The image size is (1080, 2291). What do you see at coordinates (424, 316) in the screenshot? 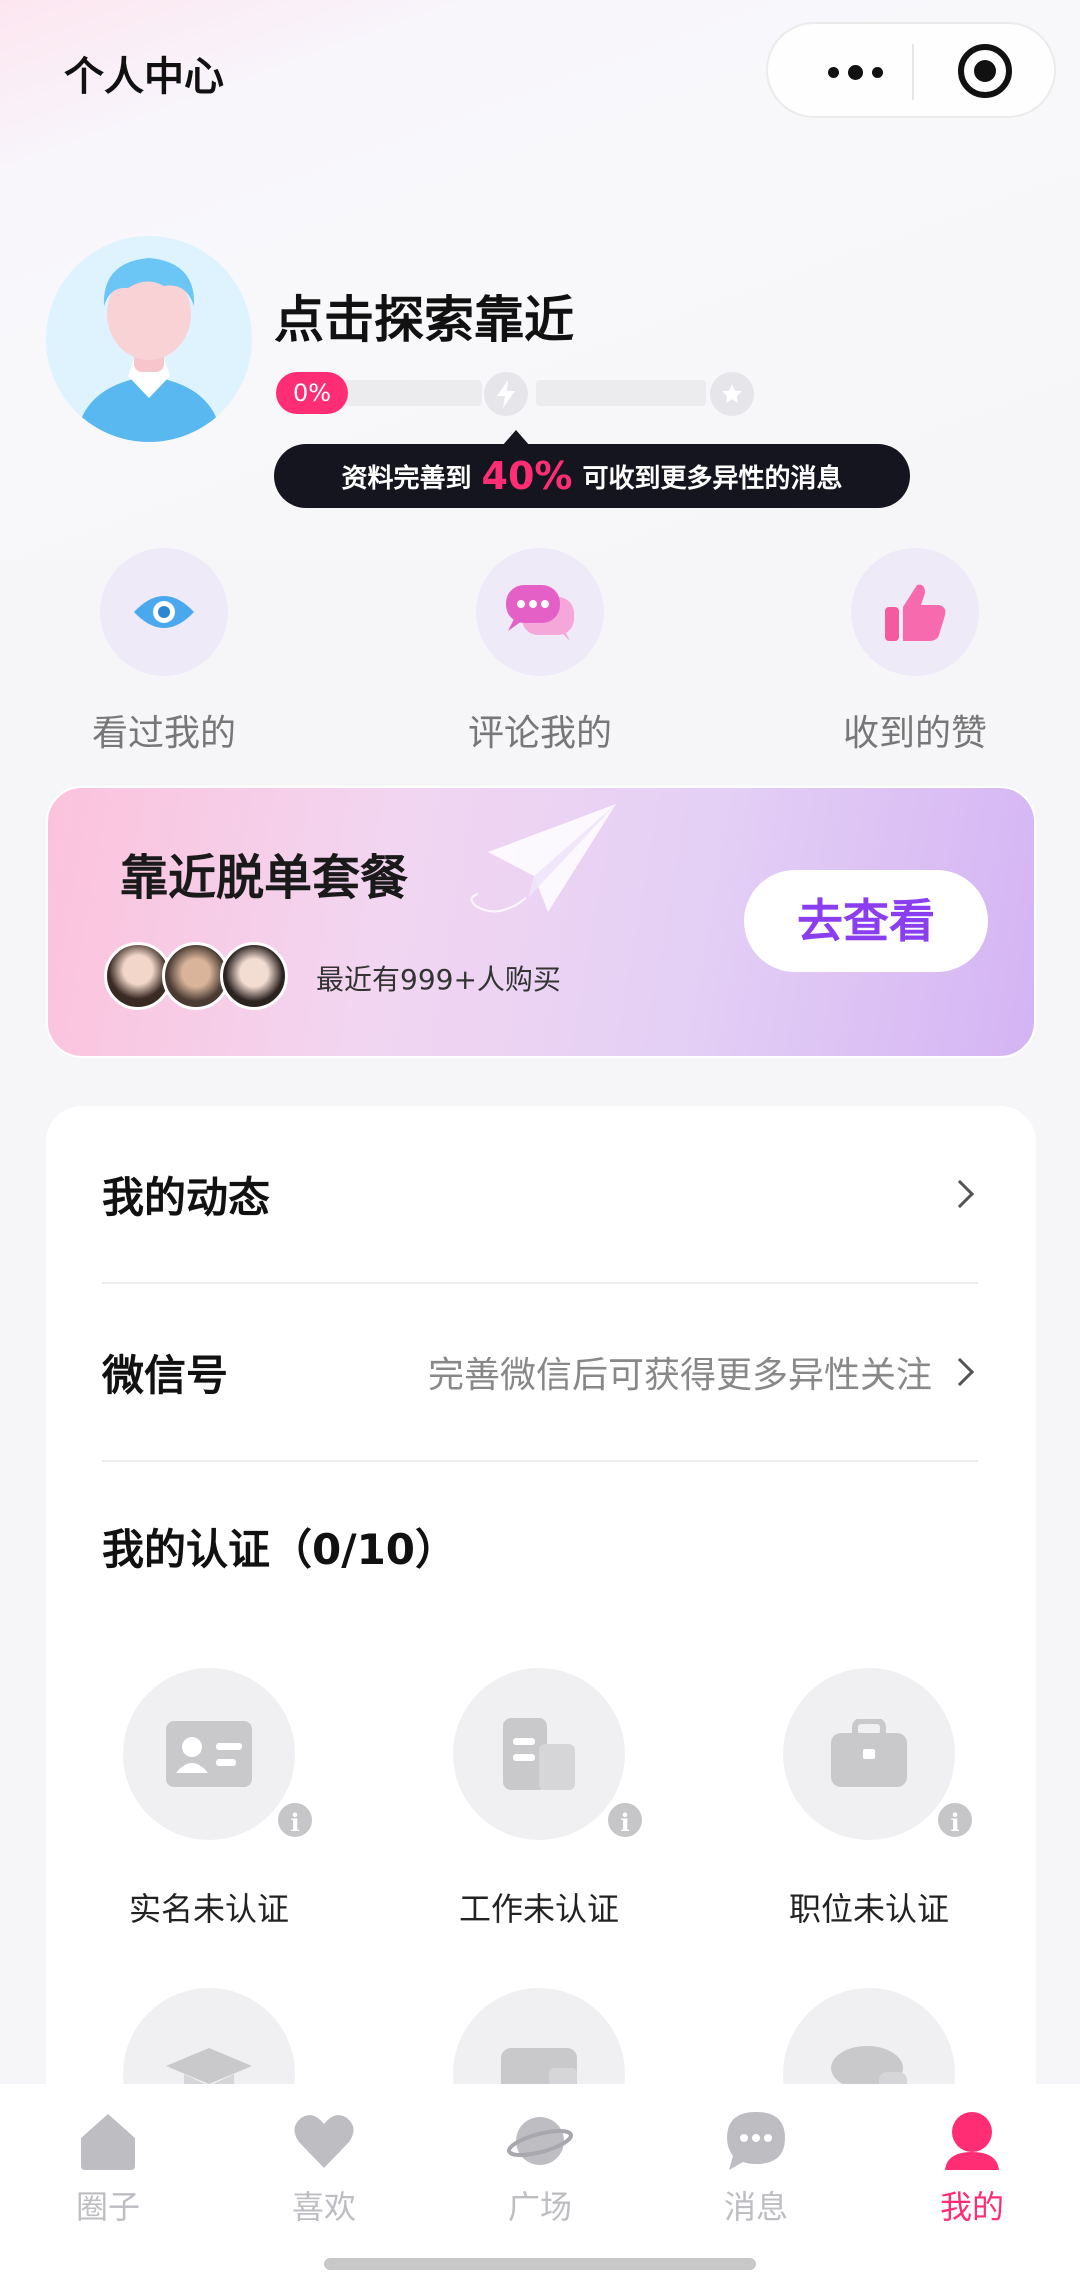
I see `profile-name: 点击探索靠近` at bounding box center [424, 316].